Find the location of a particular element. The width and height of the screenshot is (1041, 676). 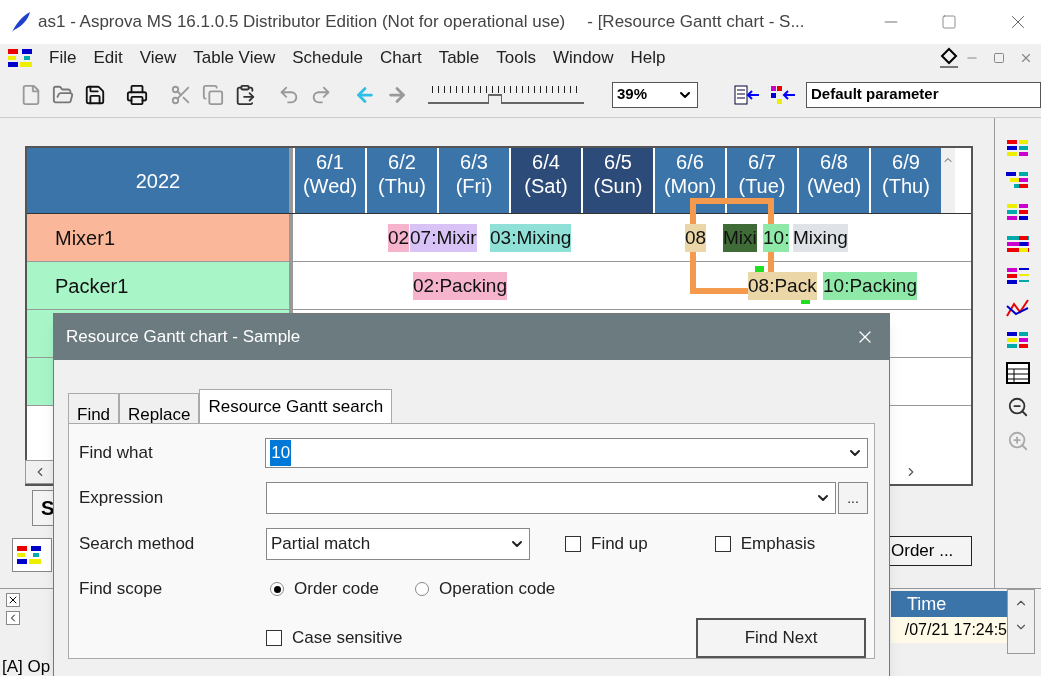

date-header: 6/9 (Thu) is located at coordinates (905, 180).